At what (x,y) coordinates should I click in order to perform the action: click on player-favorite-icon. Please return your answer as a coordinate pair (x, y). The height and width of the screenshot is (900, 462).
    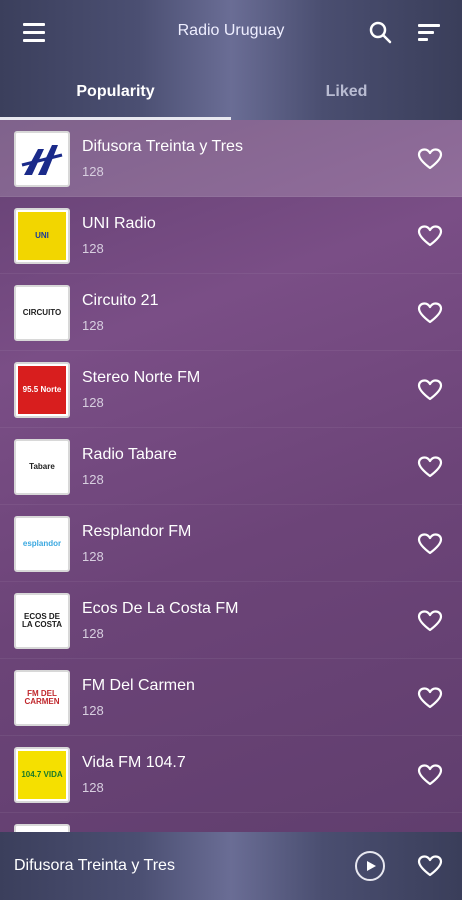
    Looking at the image, I should click on (430, 866).